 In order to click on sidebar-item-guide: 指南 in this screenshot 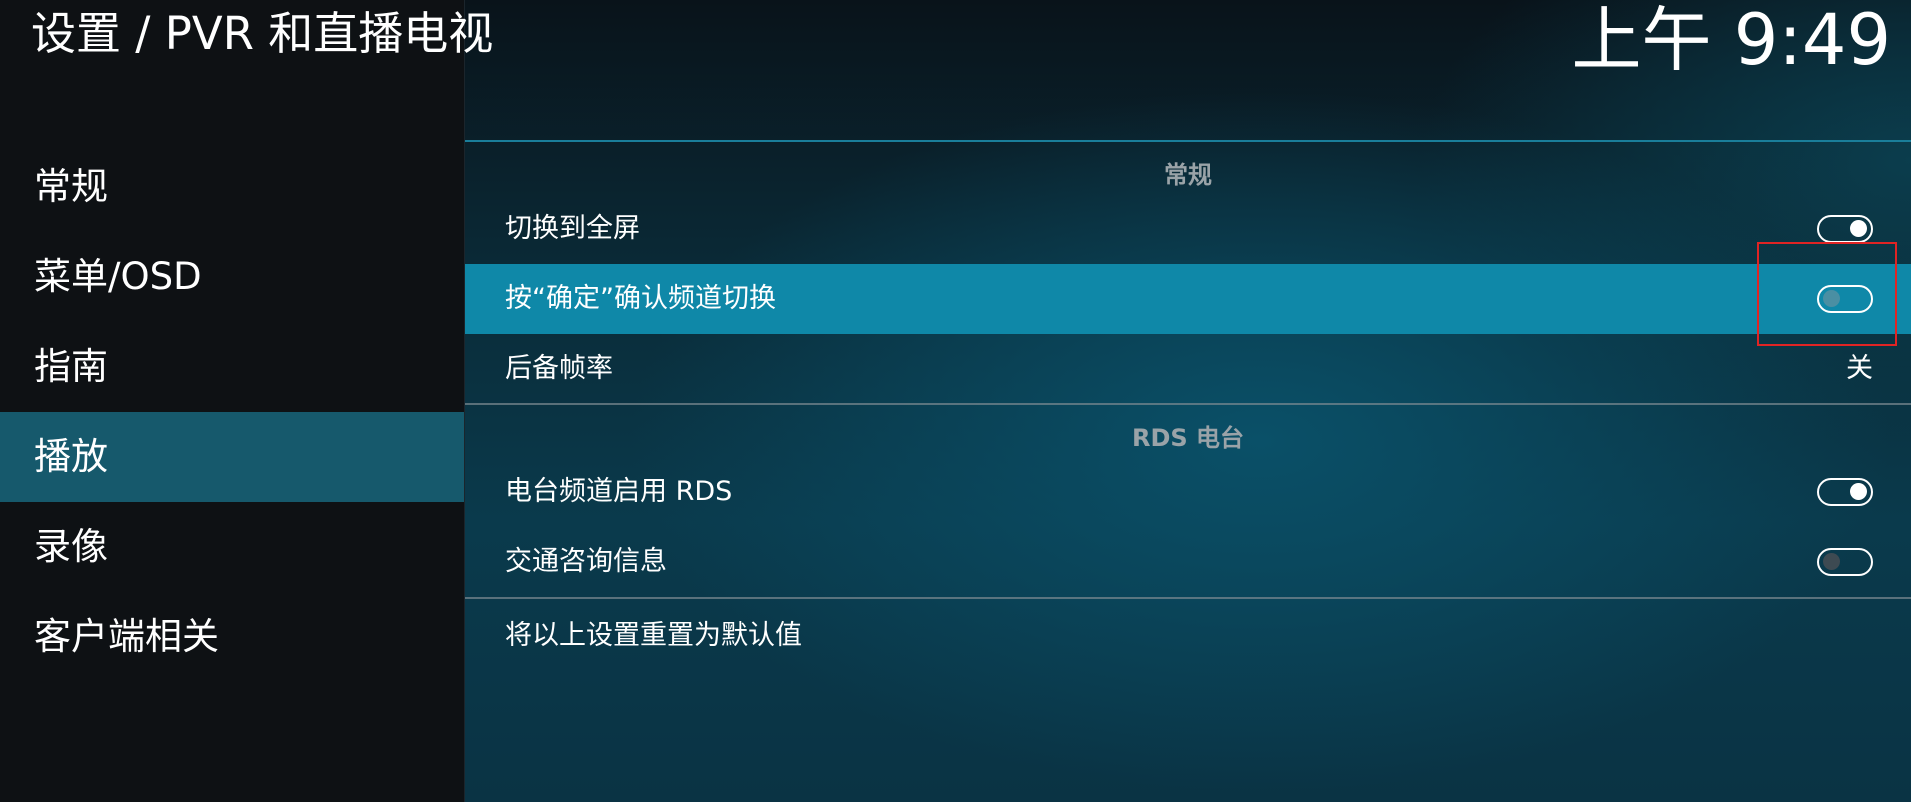, I will do `click(232, 367)`.